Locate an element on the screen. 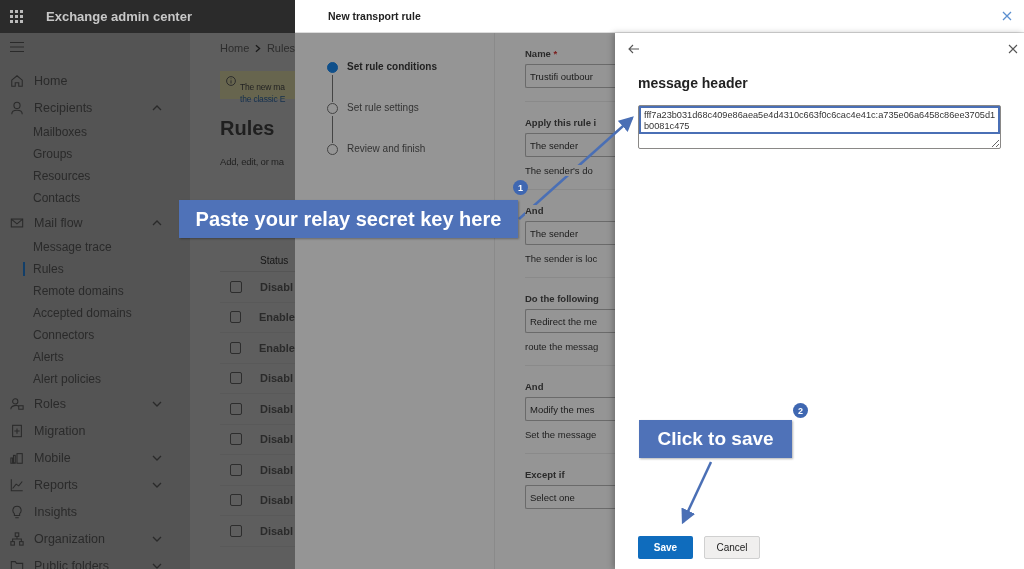  field-hint: Set the message is located at coordinates (561, 434).